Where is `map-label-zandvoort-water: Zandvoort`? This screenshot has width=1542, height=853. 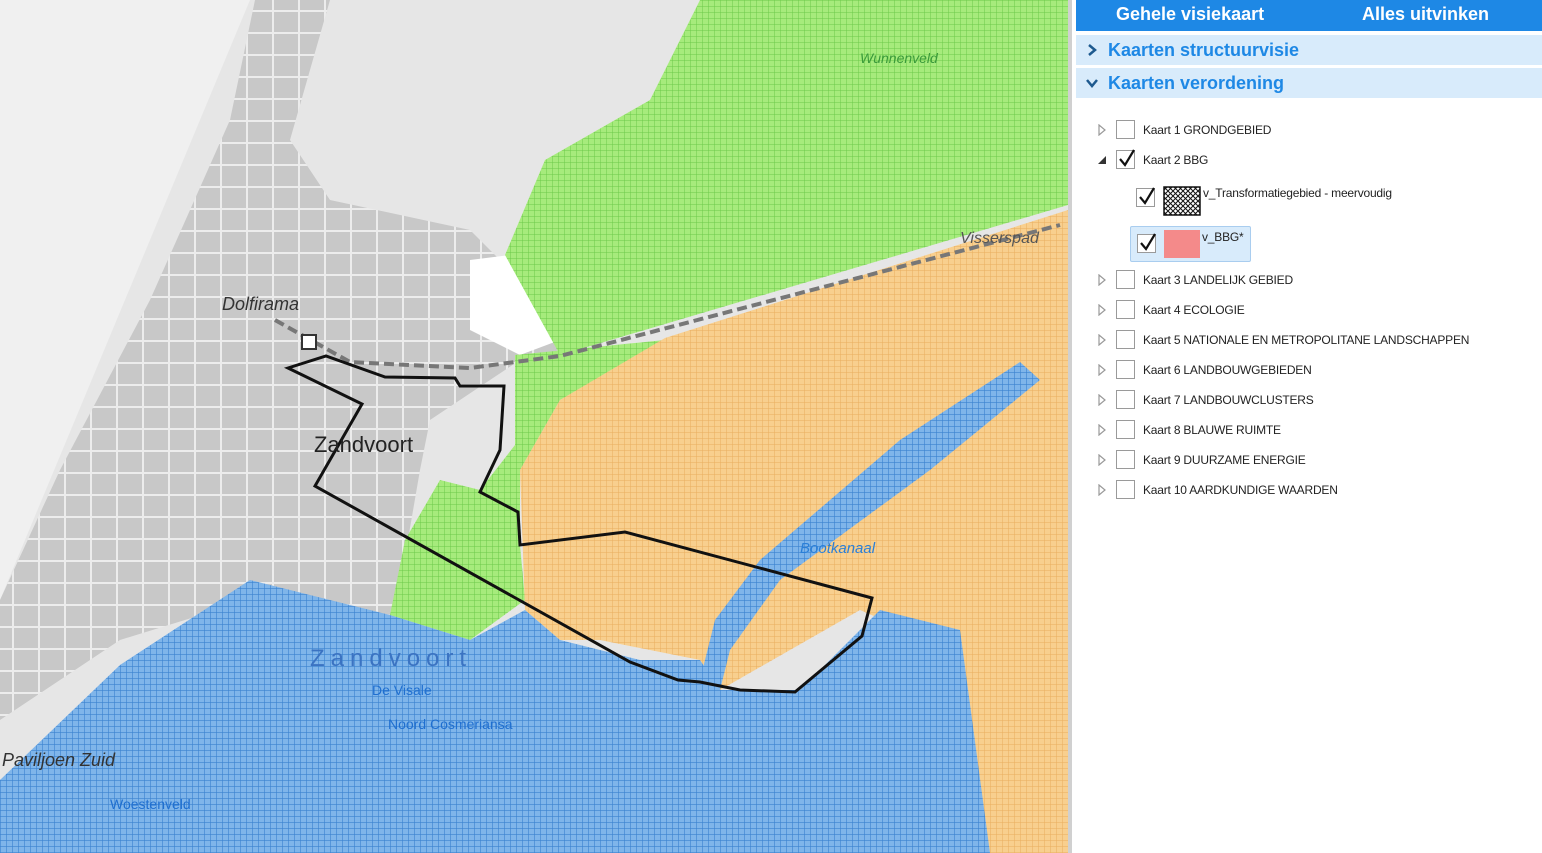 map-label-zandvoort-water: Zandvoort is located at coordinates (391, 658).